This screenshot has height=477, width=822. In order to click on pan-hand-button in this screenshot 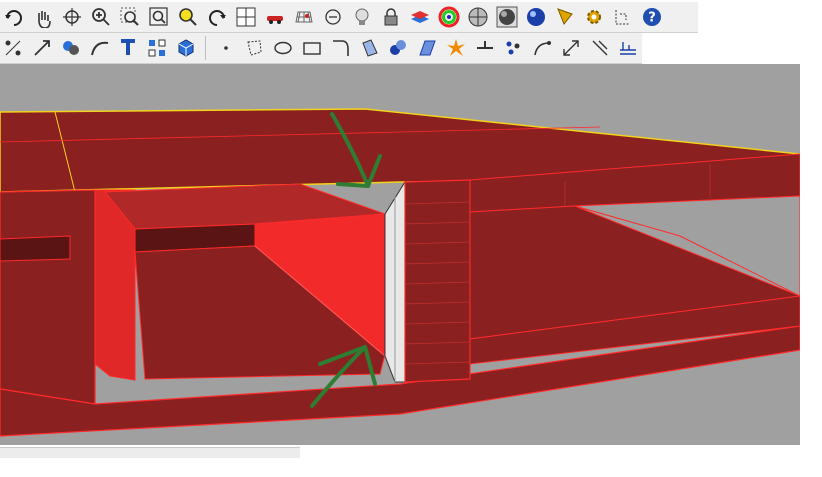, I will do `click(42, 17)`.